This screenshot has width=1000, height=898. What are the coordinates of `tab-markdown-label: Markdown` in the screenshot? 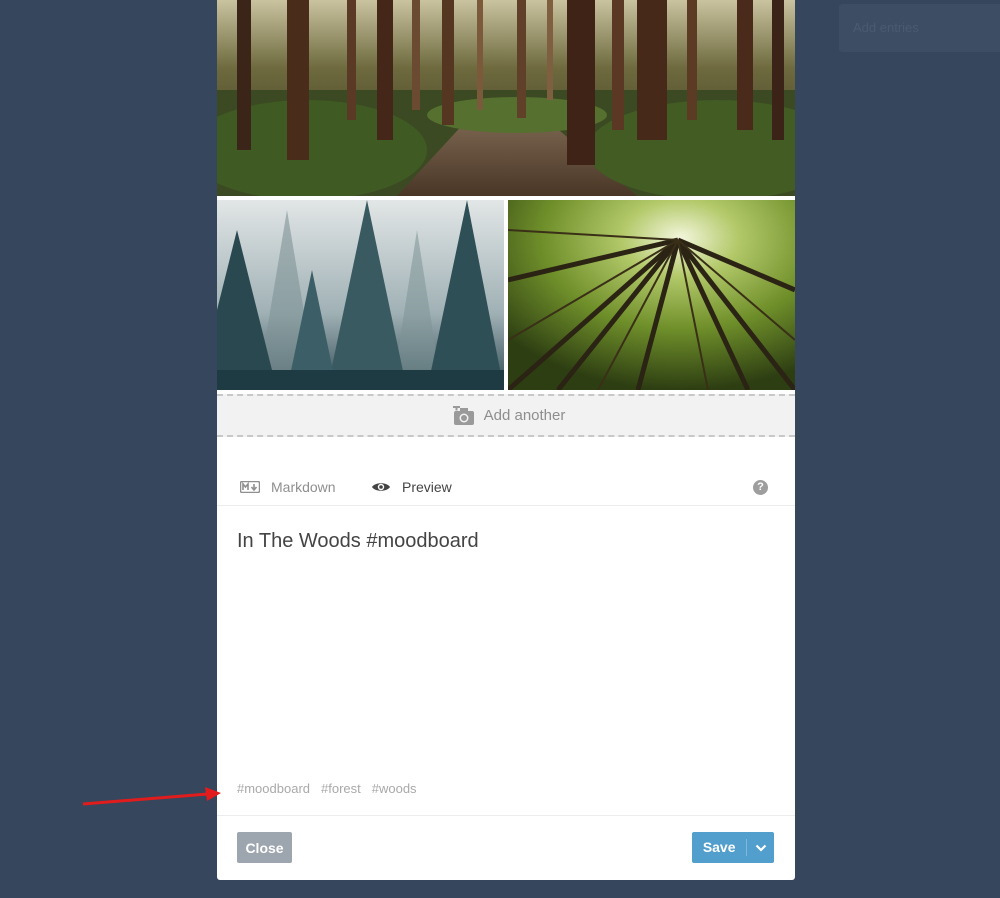 It's located at (303, 487).